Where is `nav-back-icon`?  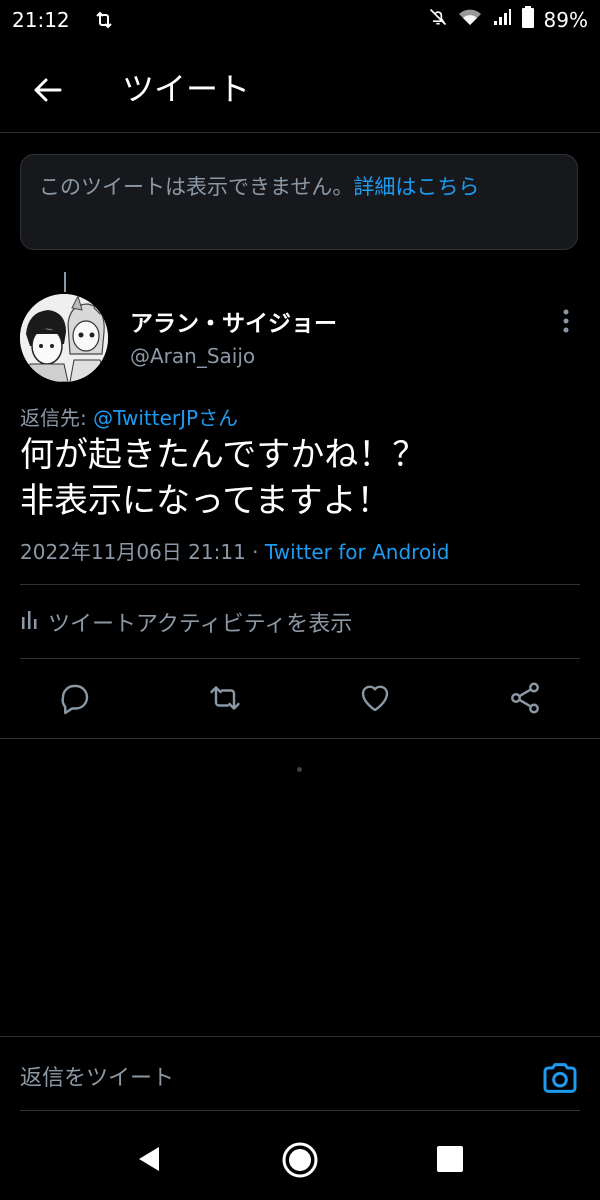
nav-back-icon is located at coordinates (149, 1161).